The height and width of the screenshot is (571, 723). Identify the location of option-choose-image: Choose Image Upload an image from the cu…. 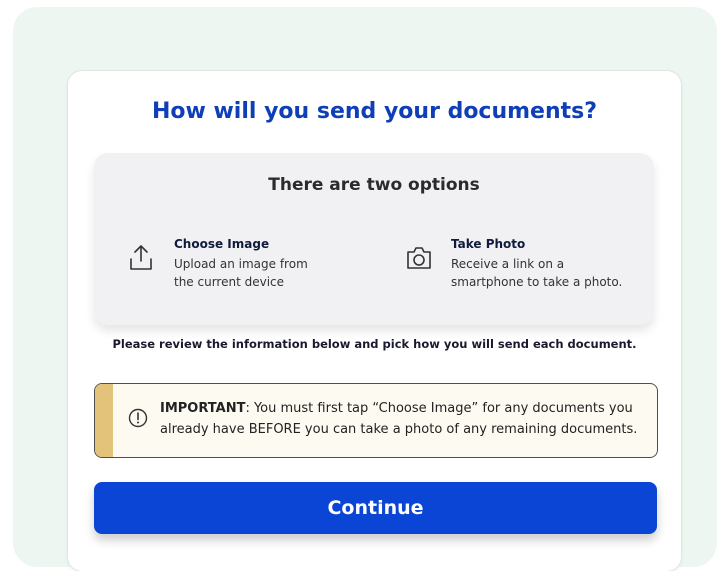
(241, 264).